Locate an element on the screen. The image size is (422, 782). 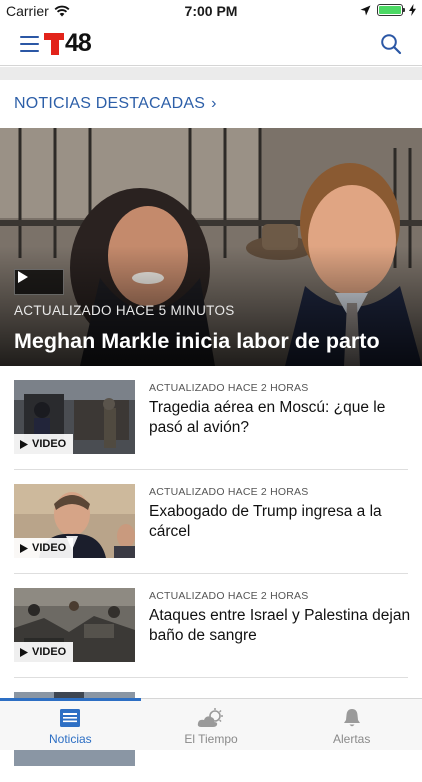
header-separator is located at coordinates (211, 73).